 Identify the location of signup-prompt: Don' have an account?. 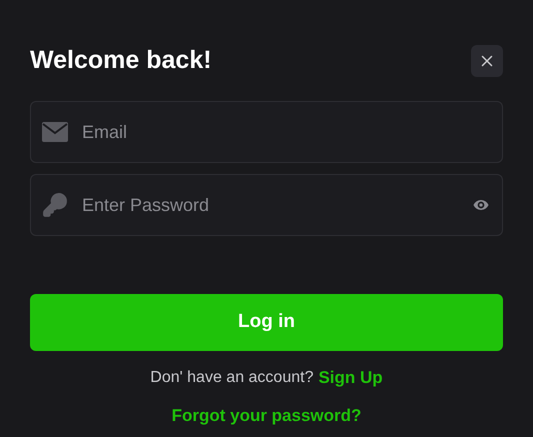
(232, 378).